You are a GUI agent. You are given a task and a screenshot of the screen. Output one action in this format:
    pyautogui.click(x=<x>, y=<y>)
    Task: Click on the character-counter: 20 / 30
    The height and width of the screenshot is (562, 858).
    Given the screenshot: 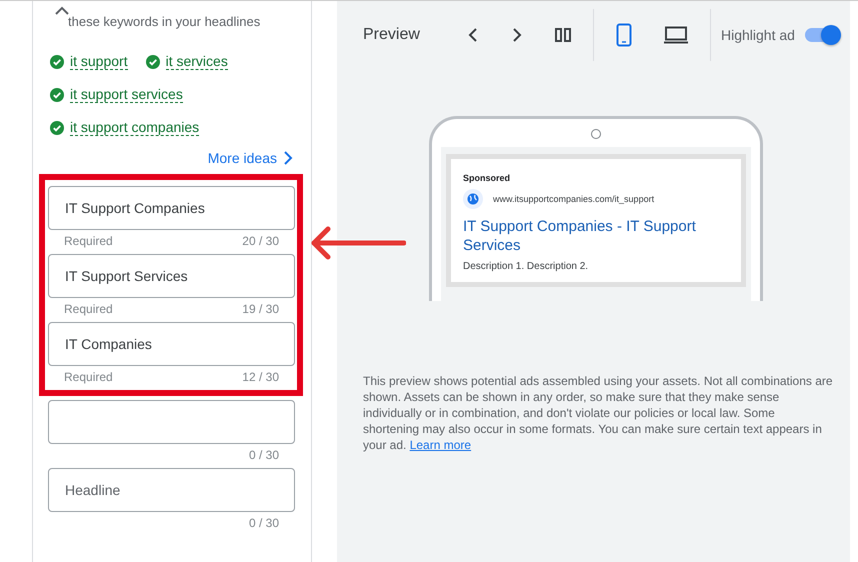 What is the action you would take?
    pyautogui.click(x=260, y=242)
    